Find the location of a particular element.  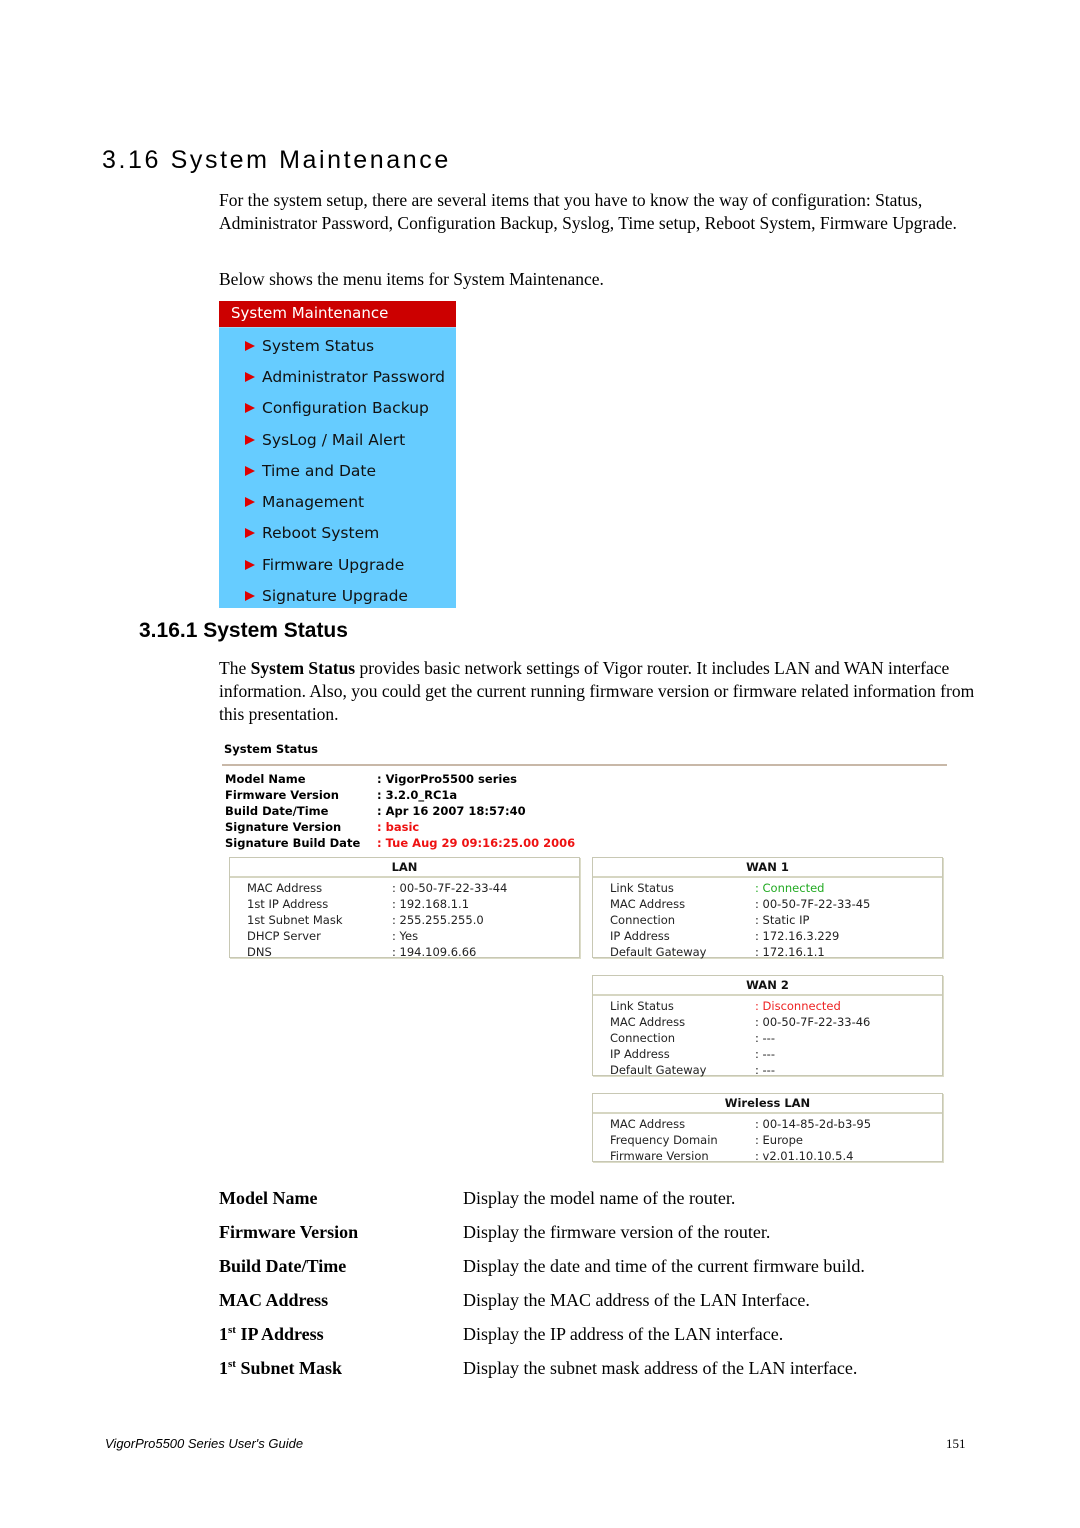

menu-item-label: System Status is located at coordinates (318, 345).